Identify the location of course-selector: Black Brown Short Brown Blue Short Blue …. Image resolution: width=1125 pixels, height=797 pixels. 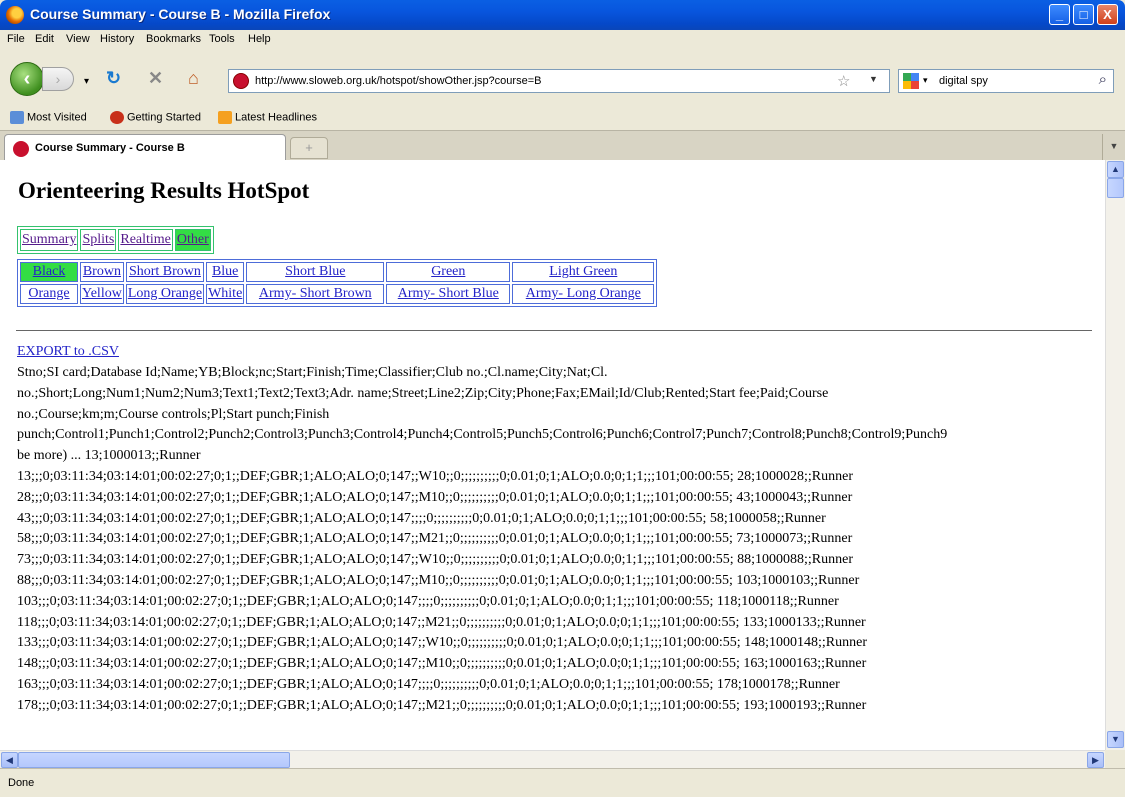
(337, 283).